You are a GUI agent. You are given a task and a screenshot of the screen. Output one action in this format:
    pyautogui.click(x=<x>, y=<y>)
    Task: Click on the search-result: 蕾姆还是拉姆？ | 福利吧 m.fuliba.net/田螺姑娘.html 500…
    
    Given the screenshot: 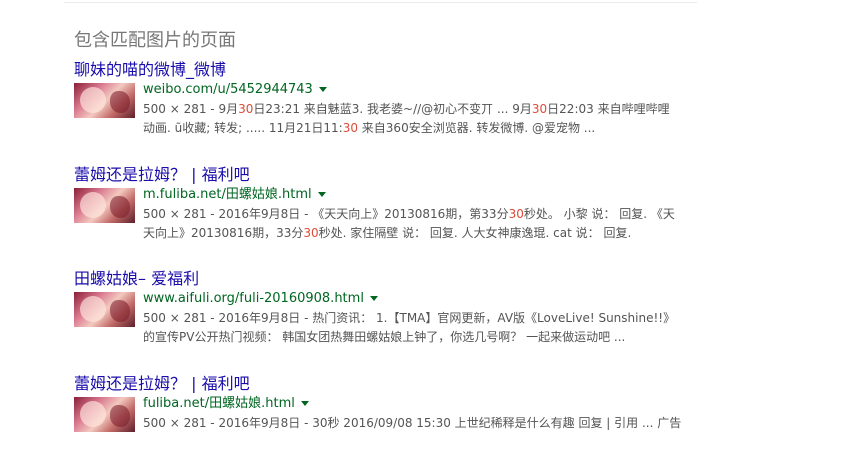 What is the action you would take?
    pyautogui.click(x=384, y=207)
    